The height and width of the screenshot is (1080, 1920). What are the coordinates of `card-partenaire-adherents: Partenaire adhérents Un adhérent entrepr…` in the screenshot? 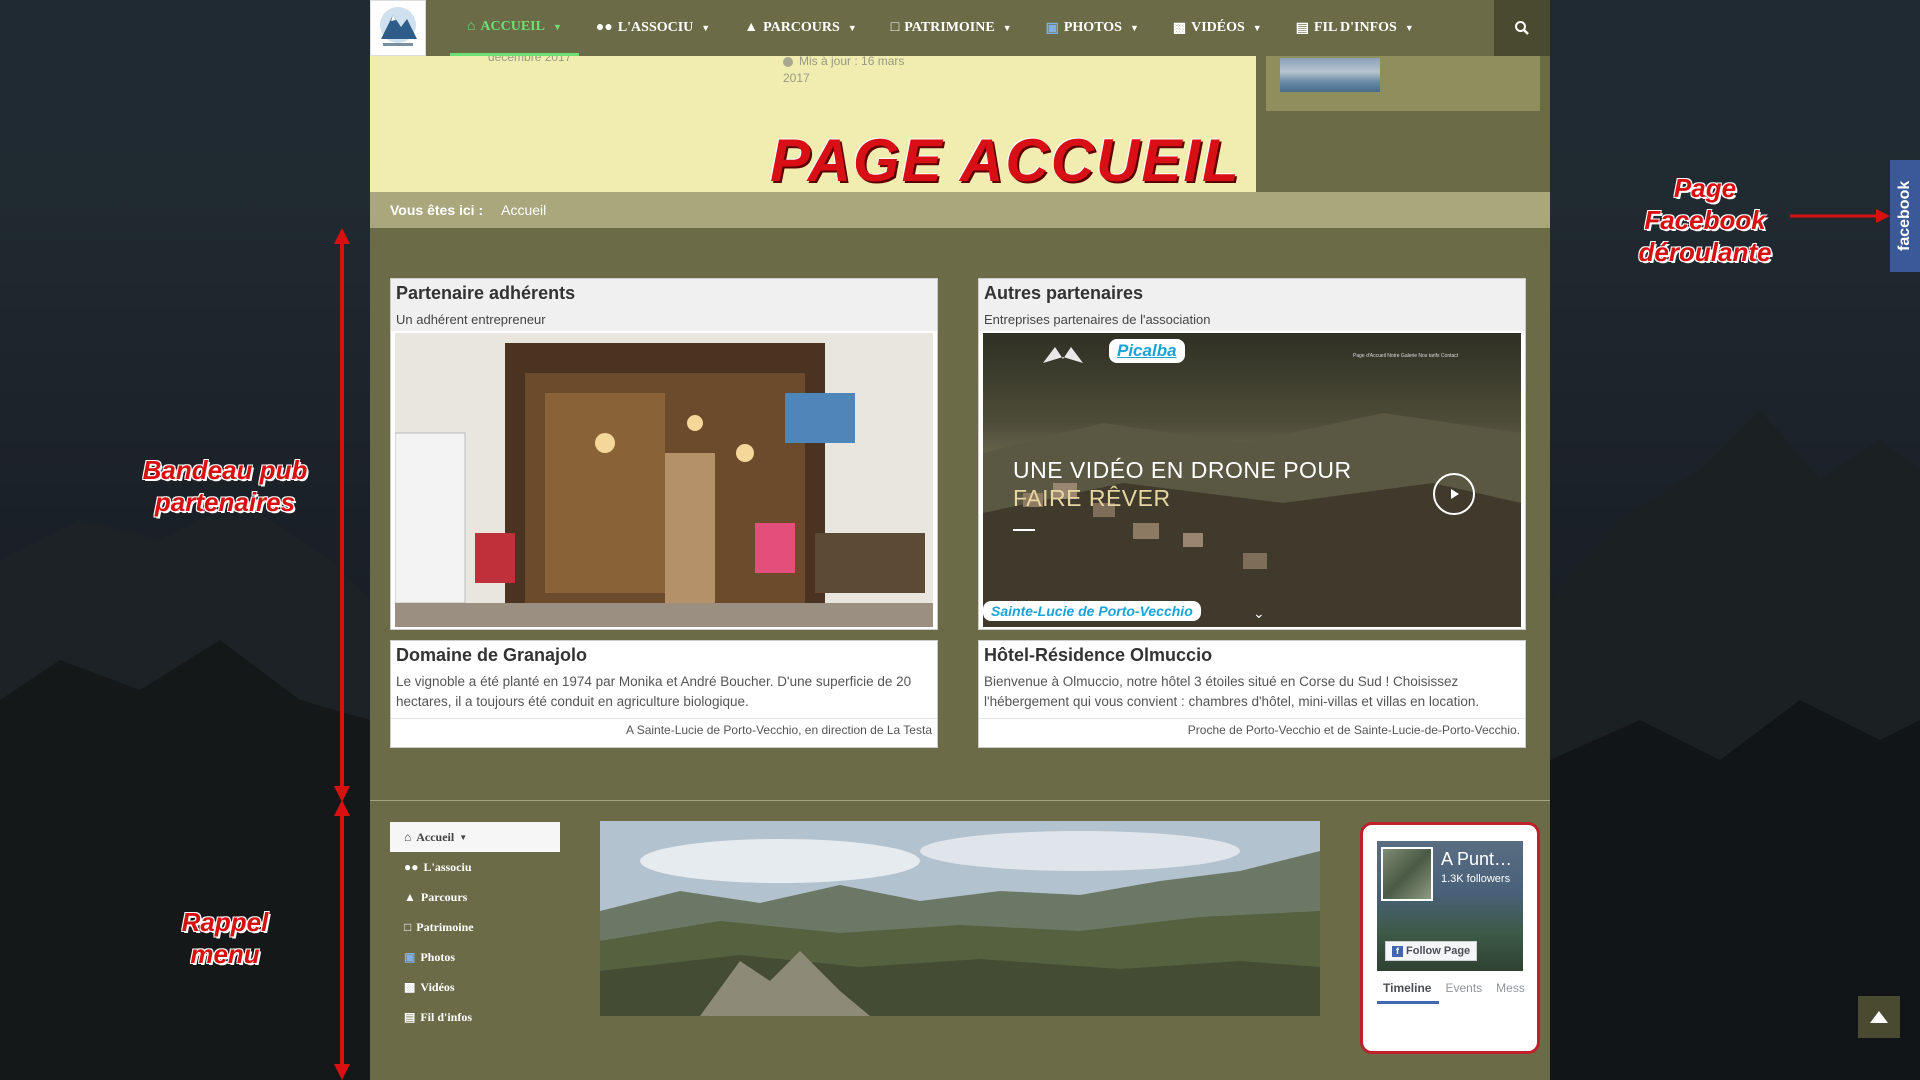 It's located at (664, 454).